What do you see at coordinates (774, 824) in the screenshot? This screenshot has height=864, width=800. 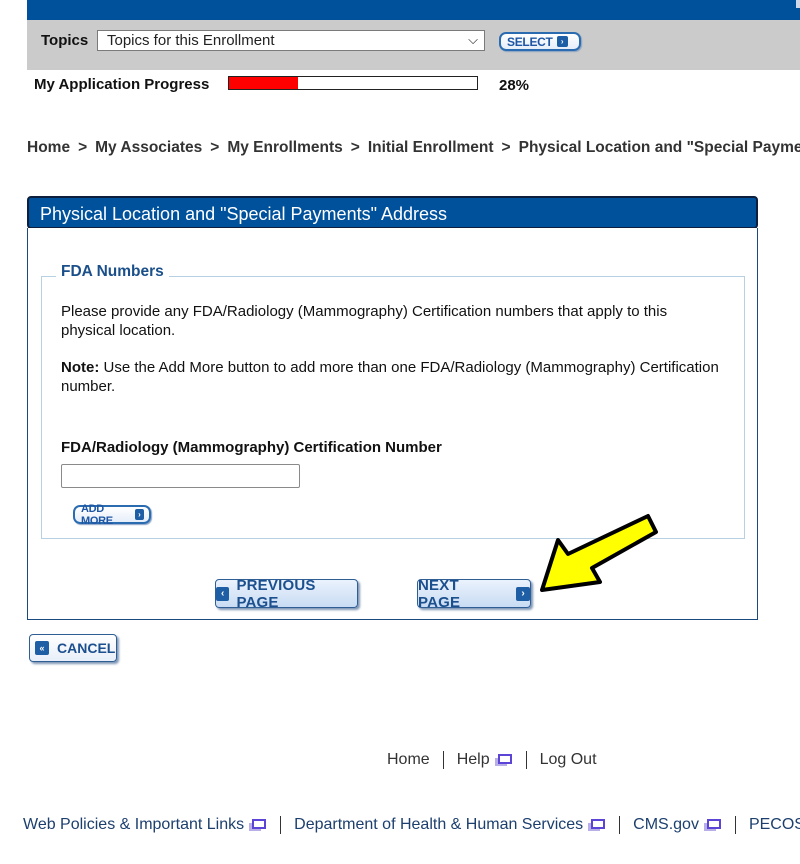 I see `pecos-link: PECOS` at bounding box center [774, 824].